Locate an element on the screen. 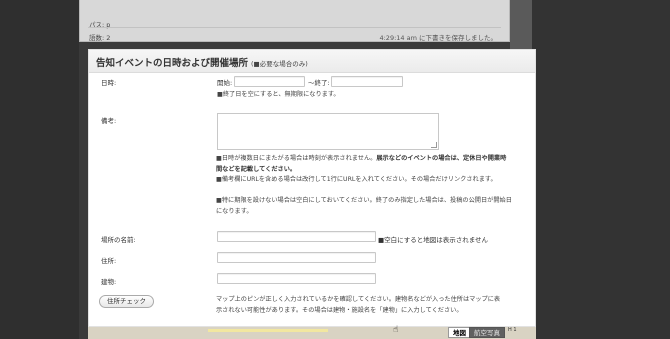 This screenshot has width=670, height=339. start-date-input is located at coordinates (269, 81).